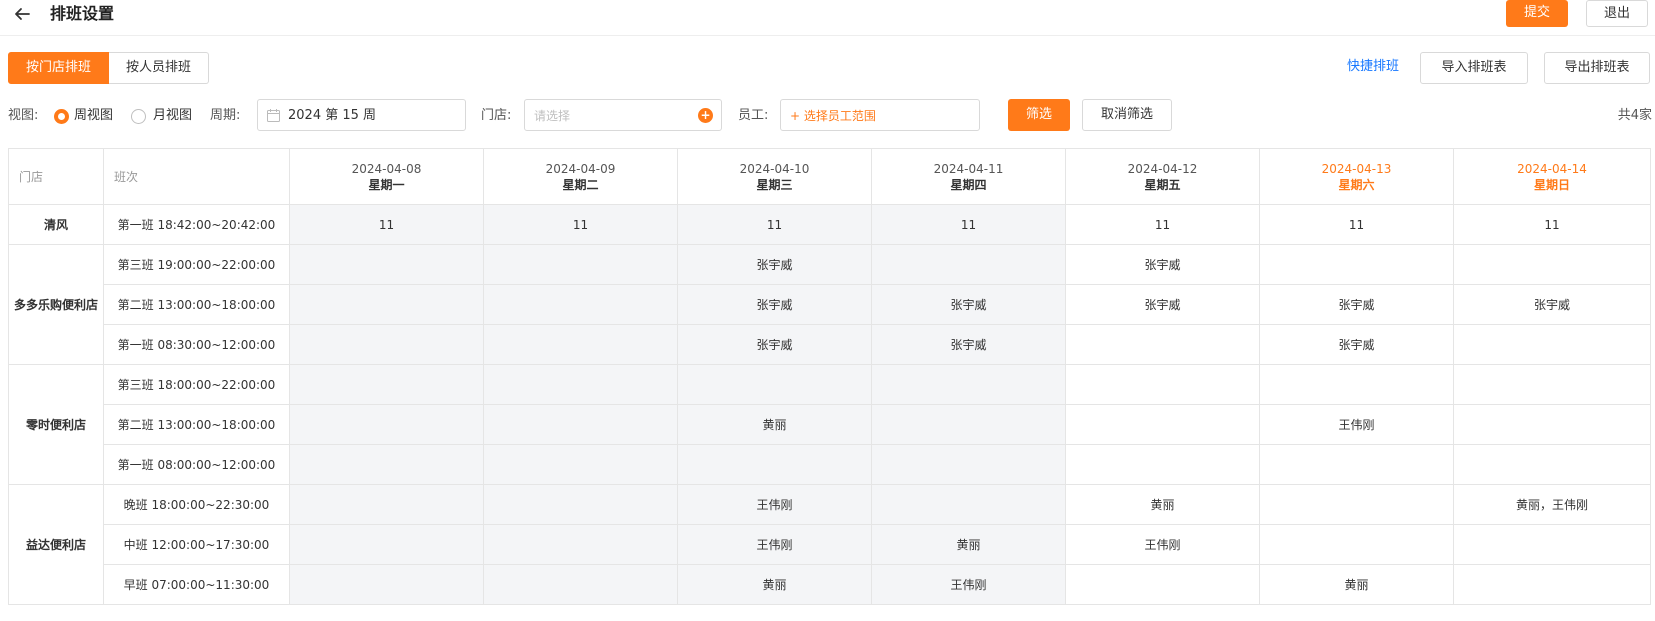 This screenshot has width=1655, height=621. I want to click on select-staff-range-button: + 选择员工范围, so click(833, 116).